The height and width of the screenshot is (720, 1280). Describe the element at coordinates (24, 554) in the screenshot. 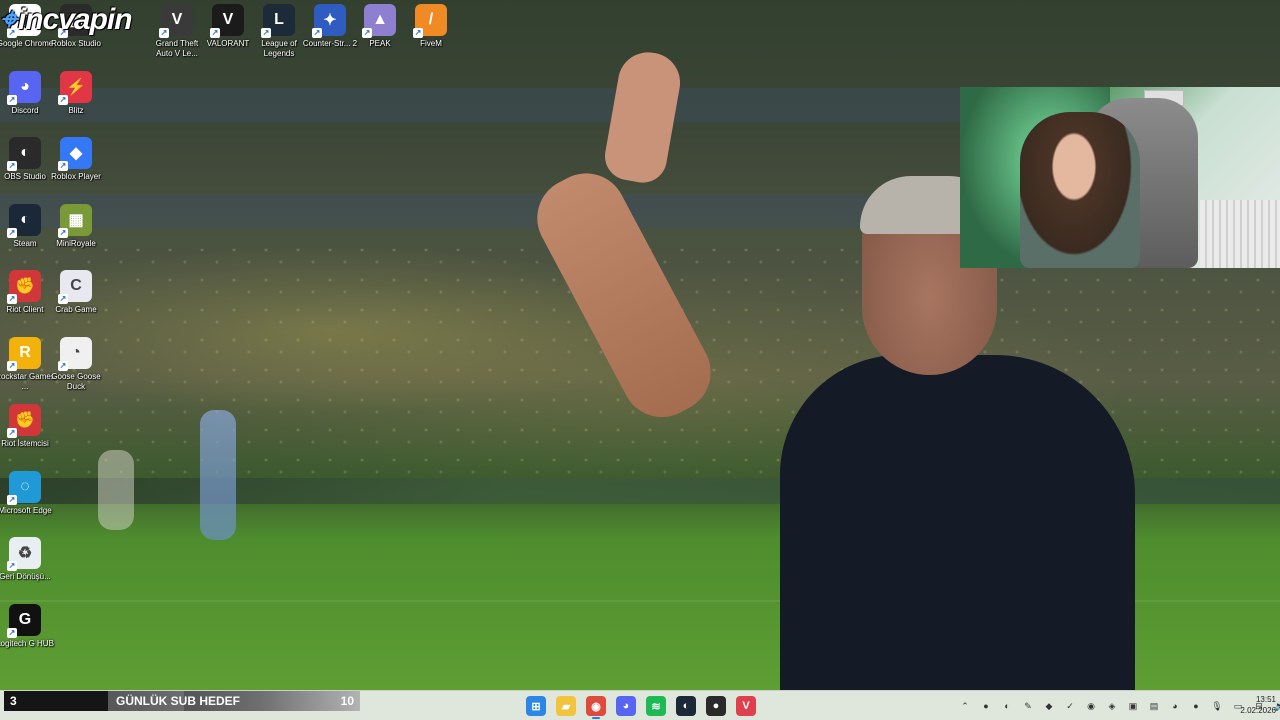

I see `recycle-bin-icon: ♻ ↗` at that location.